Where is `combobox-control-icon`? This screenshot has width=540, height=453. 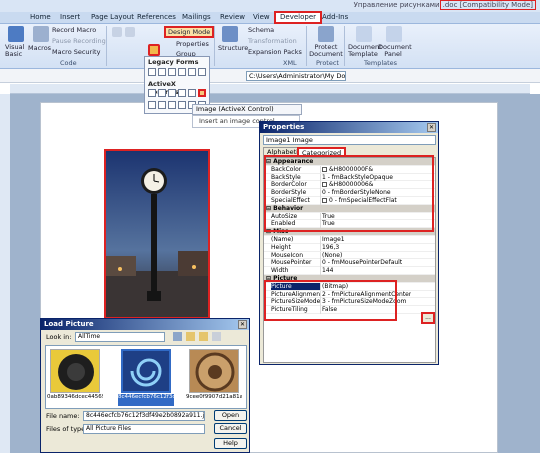
combobox-control-icon is located at coordinates (152, 105).